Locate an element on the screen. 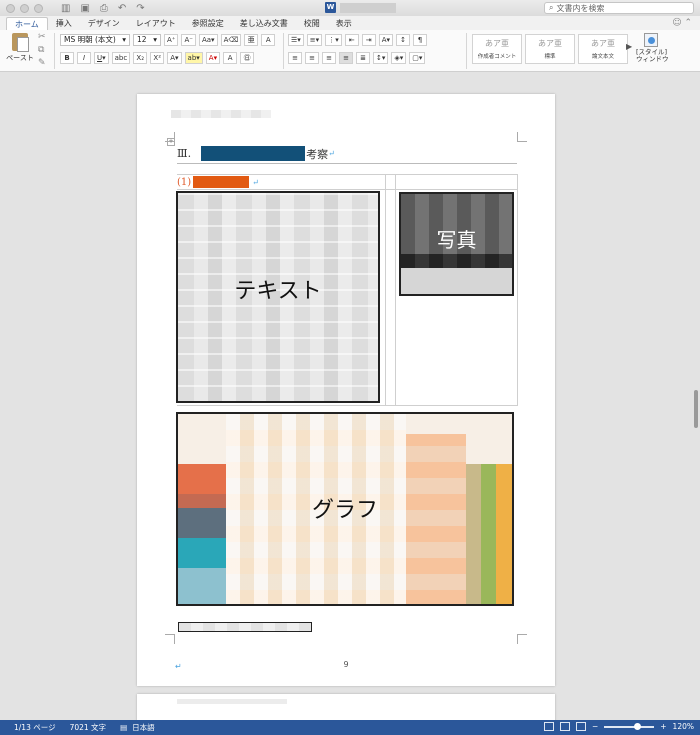 The height and width of the screenshot is (735, 700). graph-placeholder: グラフ is located at coordinates (345, 509).